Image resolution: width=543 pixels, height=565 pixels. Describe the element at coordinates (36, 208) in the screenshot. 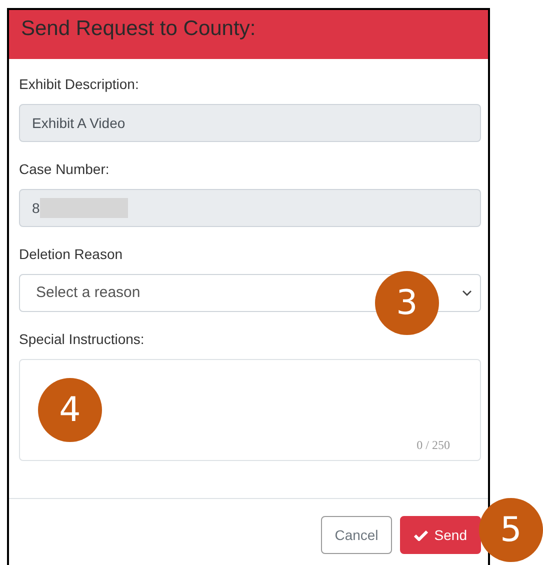

I see `field-value: 8` at that location.